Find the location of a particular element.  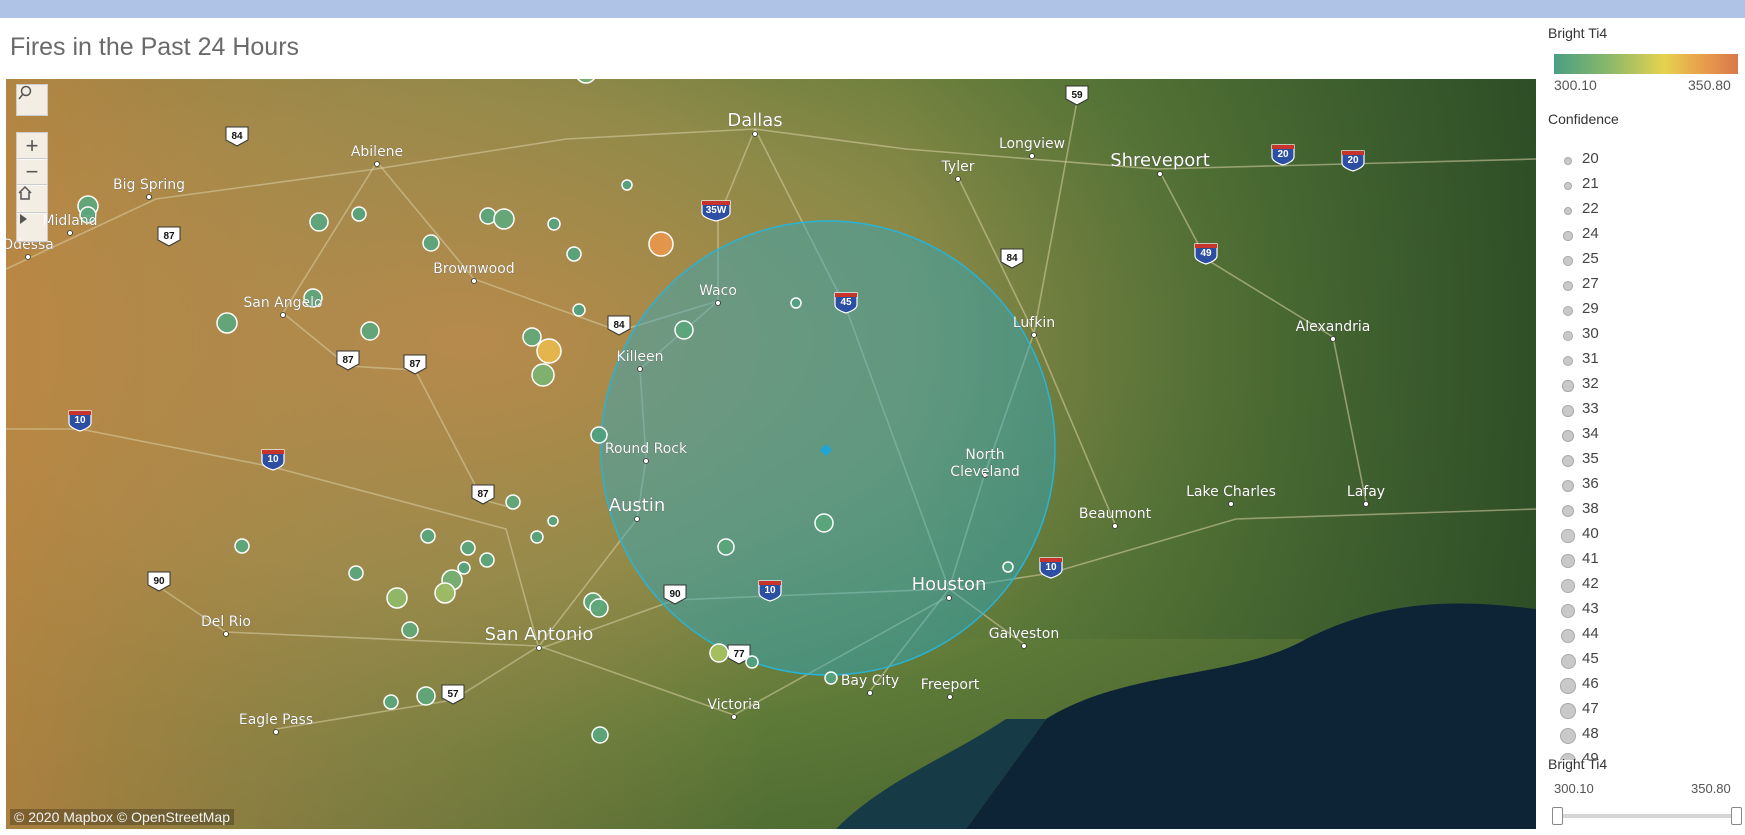

confidence-legend-item: 24 is located at coordinates (1643, 235).